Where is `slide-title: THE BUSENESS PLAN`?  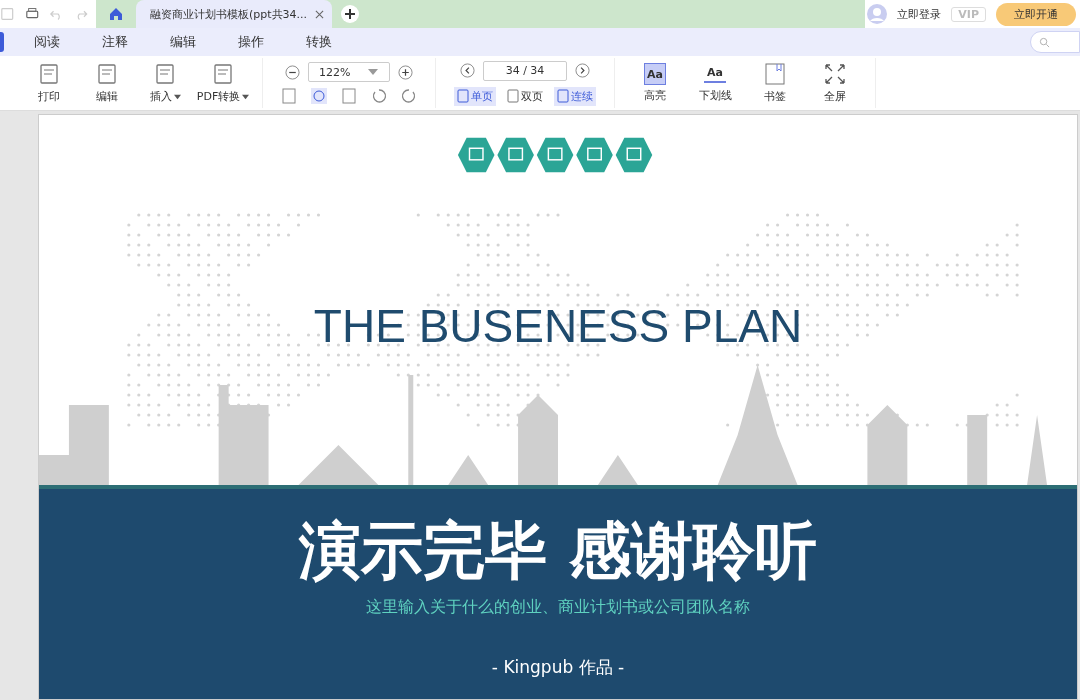
slide-title: THE BUSENESS PLAN is located at coordinates (558, 326).